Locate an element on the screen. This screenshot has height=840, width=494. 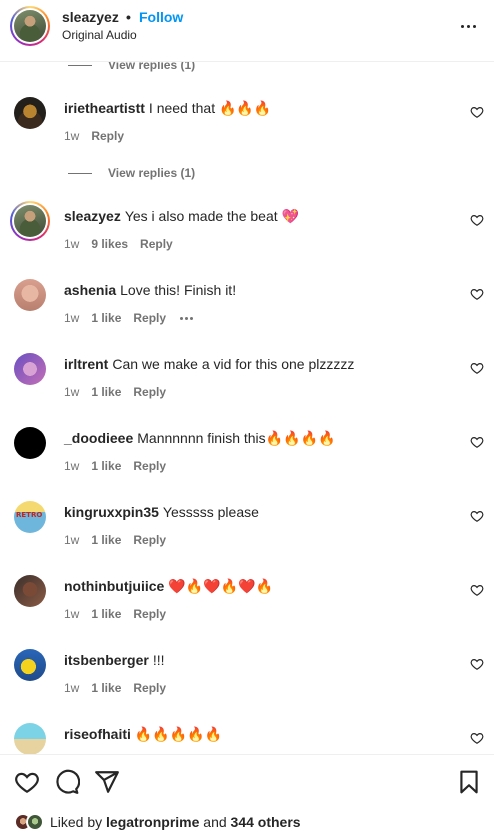
comment-username: irltrent is located at coordinates (86, 364).